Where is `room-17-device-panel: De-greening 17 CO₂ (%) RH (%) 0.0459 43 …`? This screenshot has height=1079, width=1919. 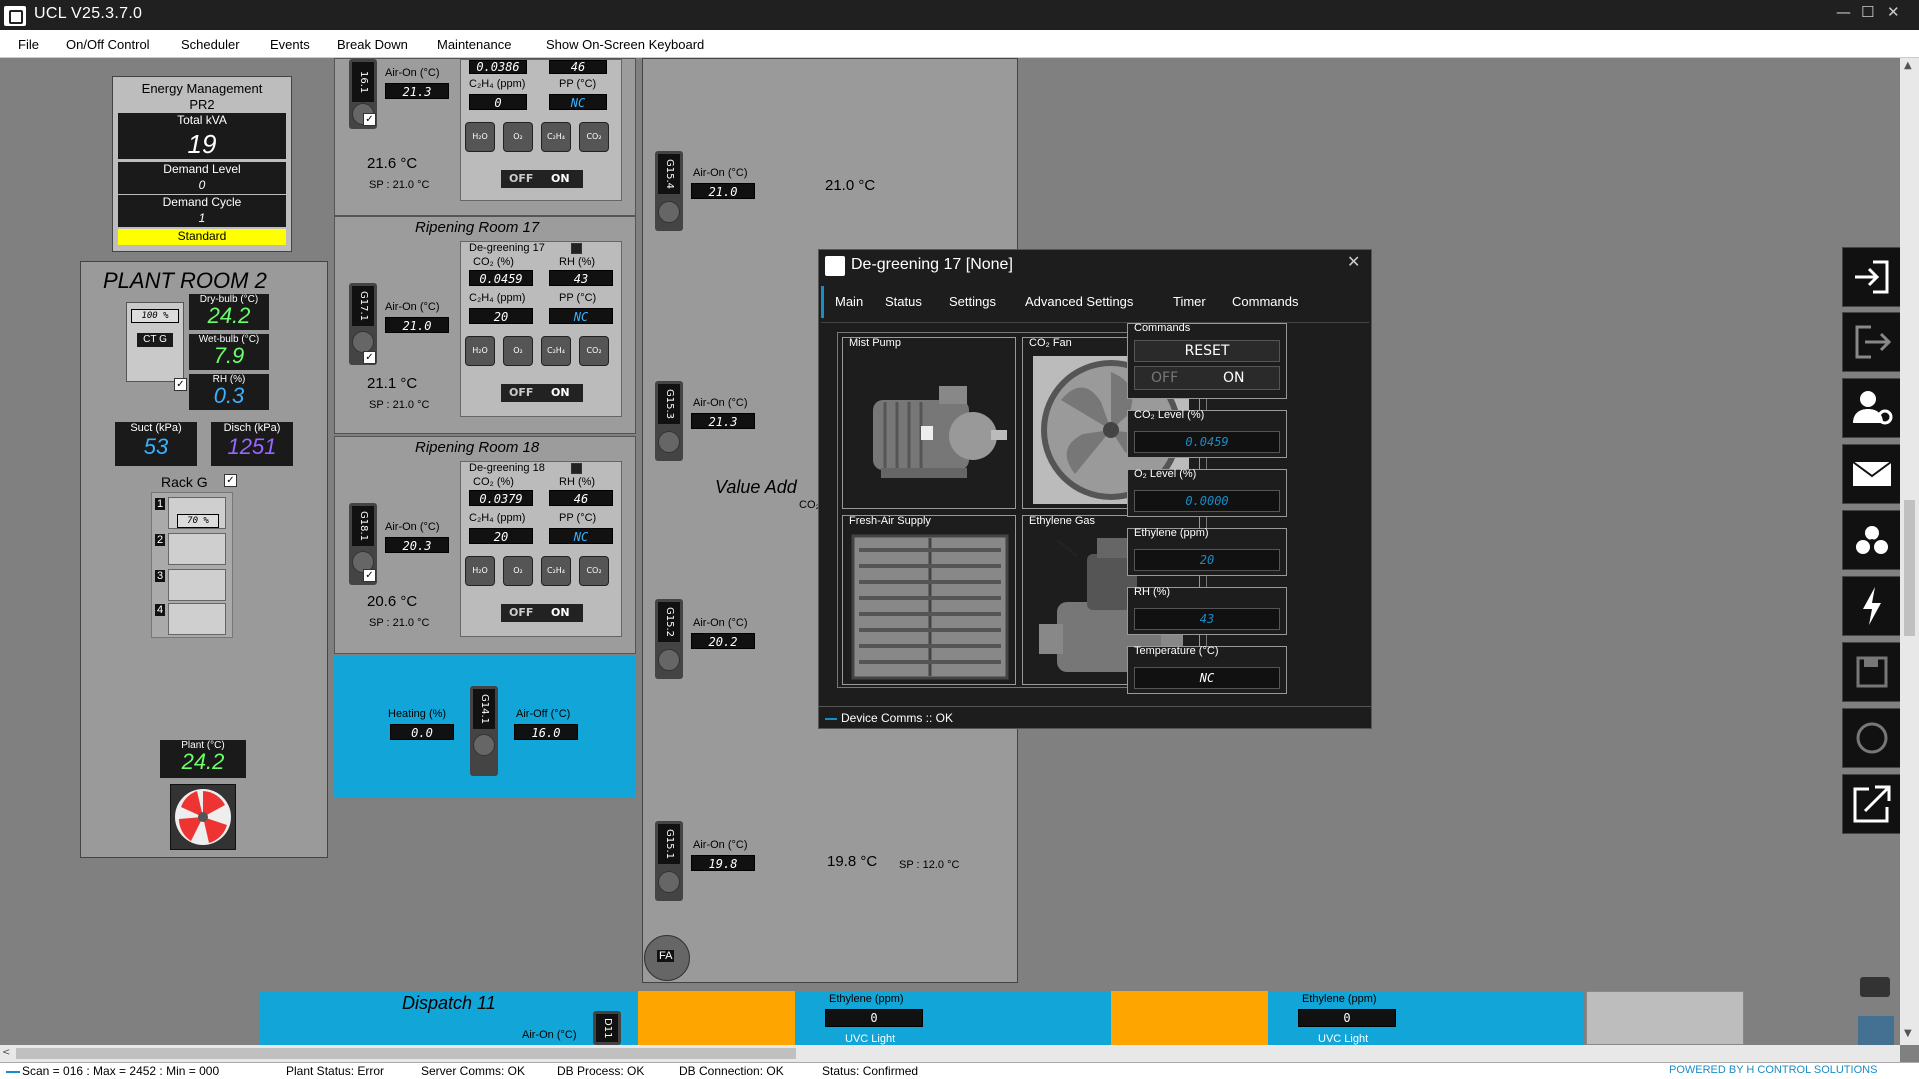
room-17-device-panel: De-greening 17 CO₂ (%) RH (%) 0.0459 43 … is located at coordinates (541, 329).